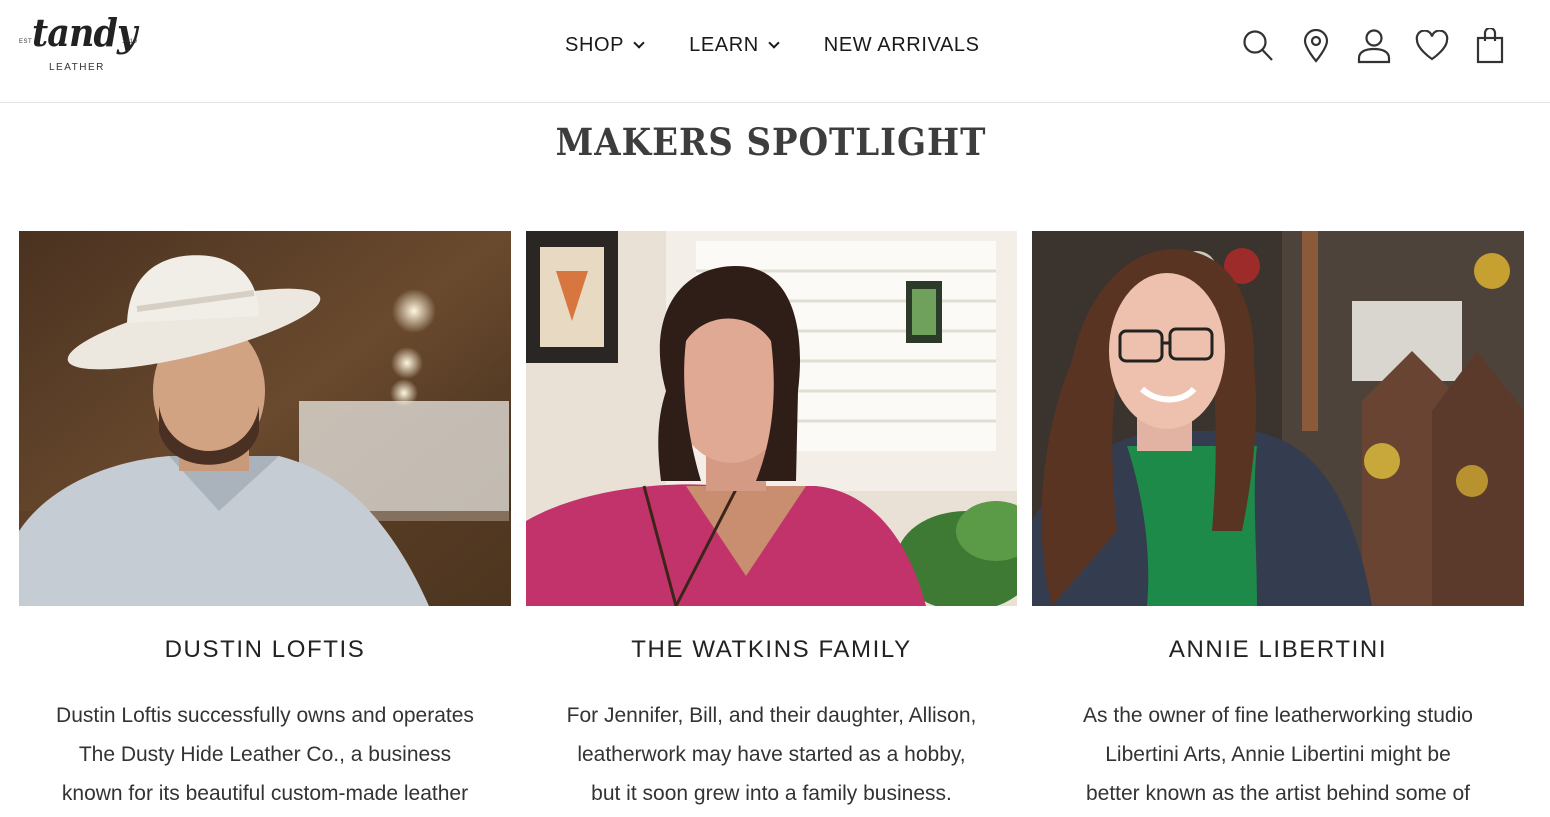  Describe the element at coordinates (724, 44) in the screenshot. I see `nav-learn-label: LEARN` at that location.